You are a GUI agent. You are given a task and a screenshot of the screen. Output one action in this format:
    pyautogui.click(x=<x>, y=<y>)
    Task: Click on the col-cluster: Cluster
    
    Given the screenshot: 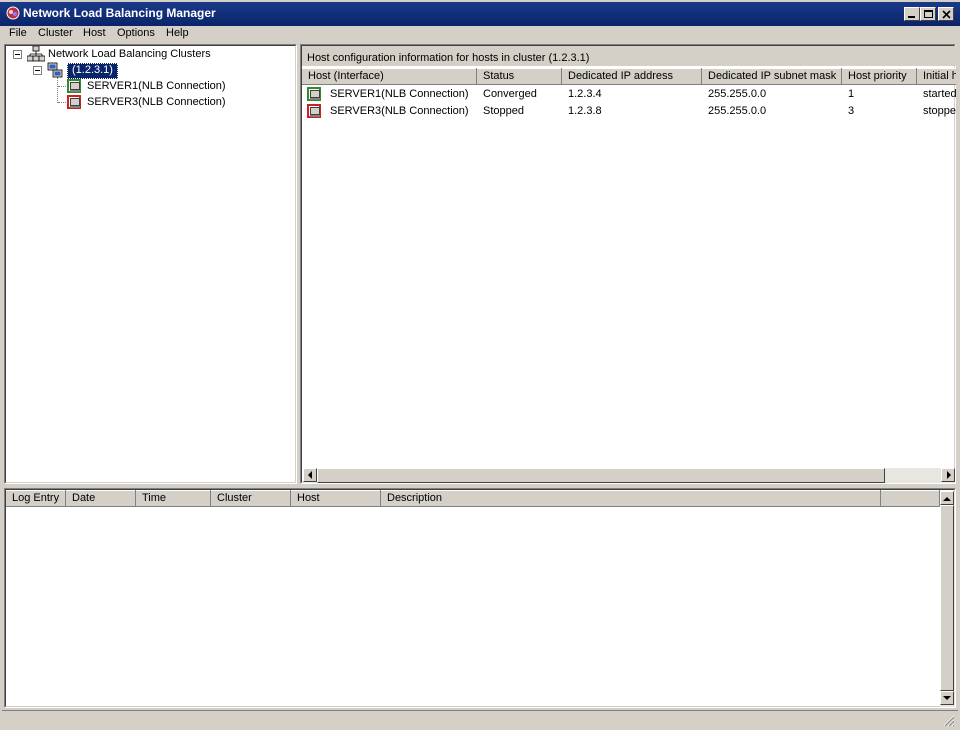 What is the action you would take?
    pyautogui.click(x=251, y=498)
    